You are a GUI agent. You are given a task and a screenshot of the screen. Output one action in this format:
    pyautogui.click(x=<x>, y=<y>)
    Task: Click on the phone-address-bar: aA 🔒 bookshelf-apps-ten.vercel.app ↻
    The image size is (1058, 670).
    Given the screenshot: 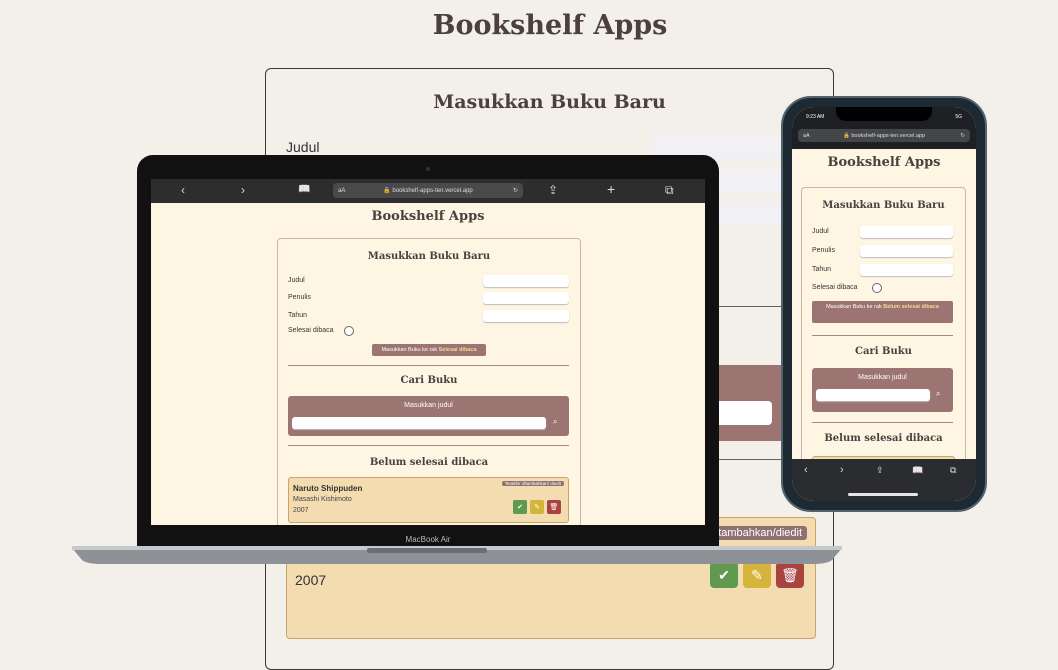 What is the action you would take?
    pyautogui.click(x=884, y=135)
    